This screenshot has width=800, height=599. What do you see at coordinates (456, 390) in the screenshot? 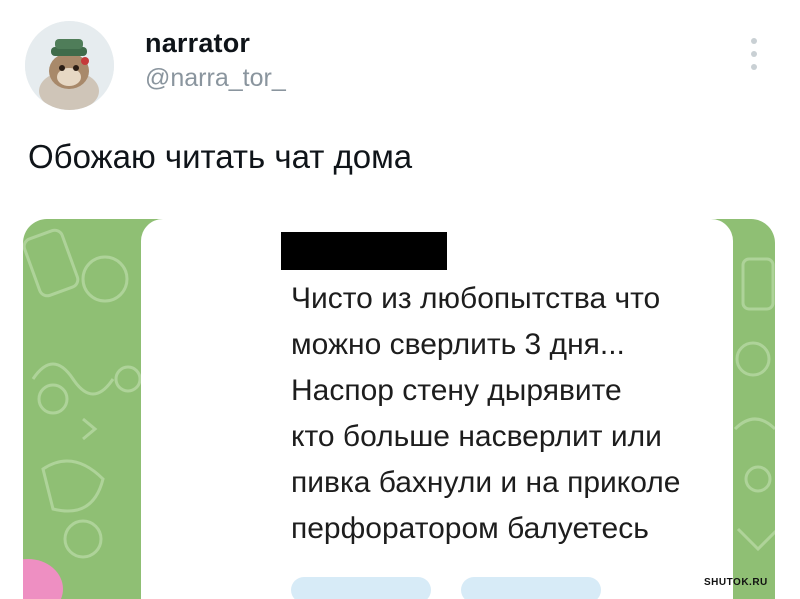
I see `message-line: Наспор стену дырявите` at bounding box center [456, 390].